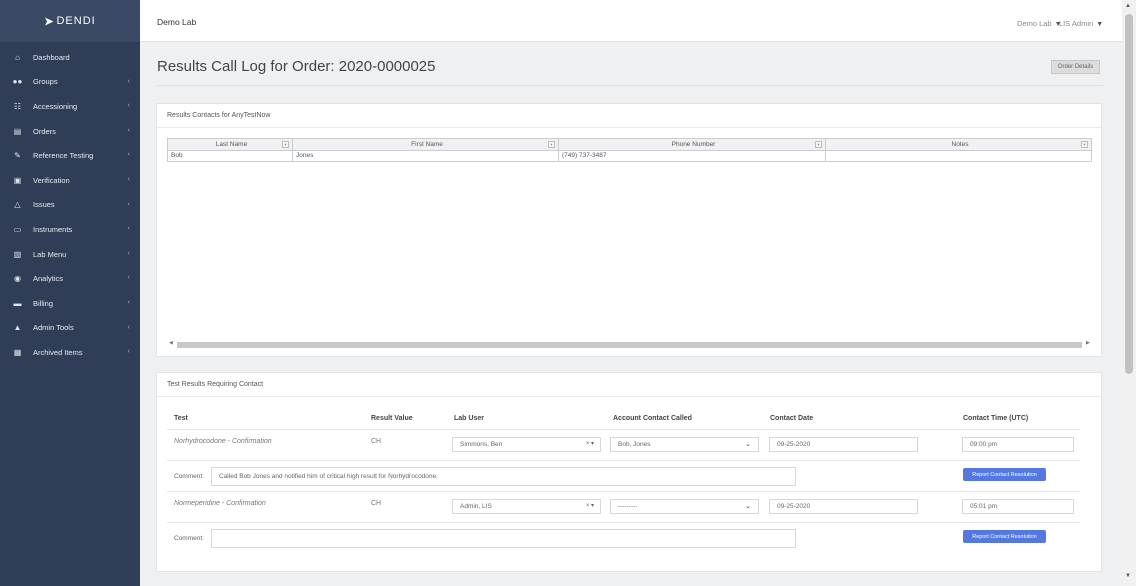  I want to click on column-header-last-name: Last Name ▼, so click(230, 144).